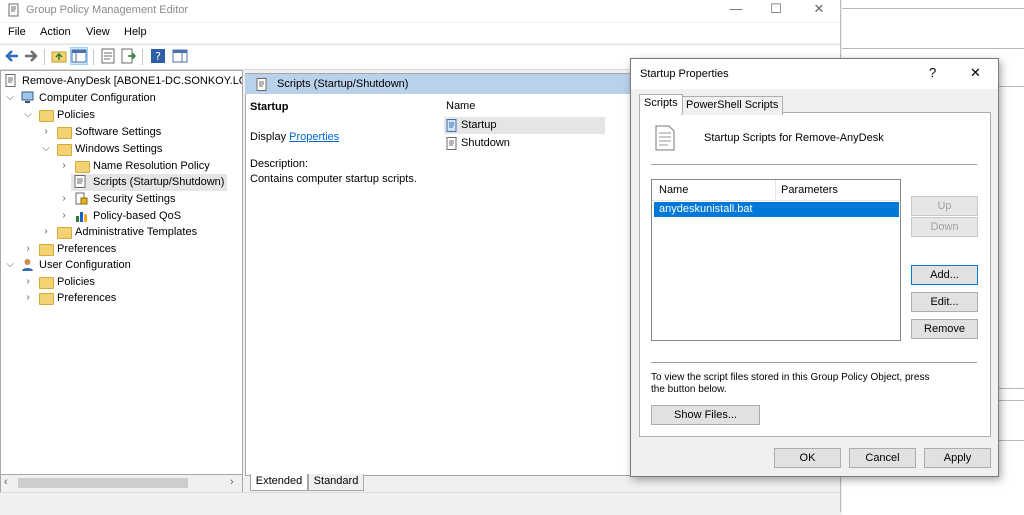 This screenshot has height=515, width=1024. I want to click on tab-standard: Standard, so click(336, 482).